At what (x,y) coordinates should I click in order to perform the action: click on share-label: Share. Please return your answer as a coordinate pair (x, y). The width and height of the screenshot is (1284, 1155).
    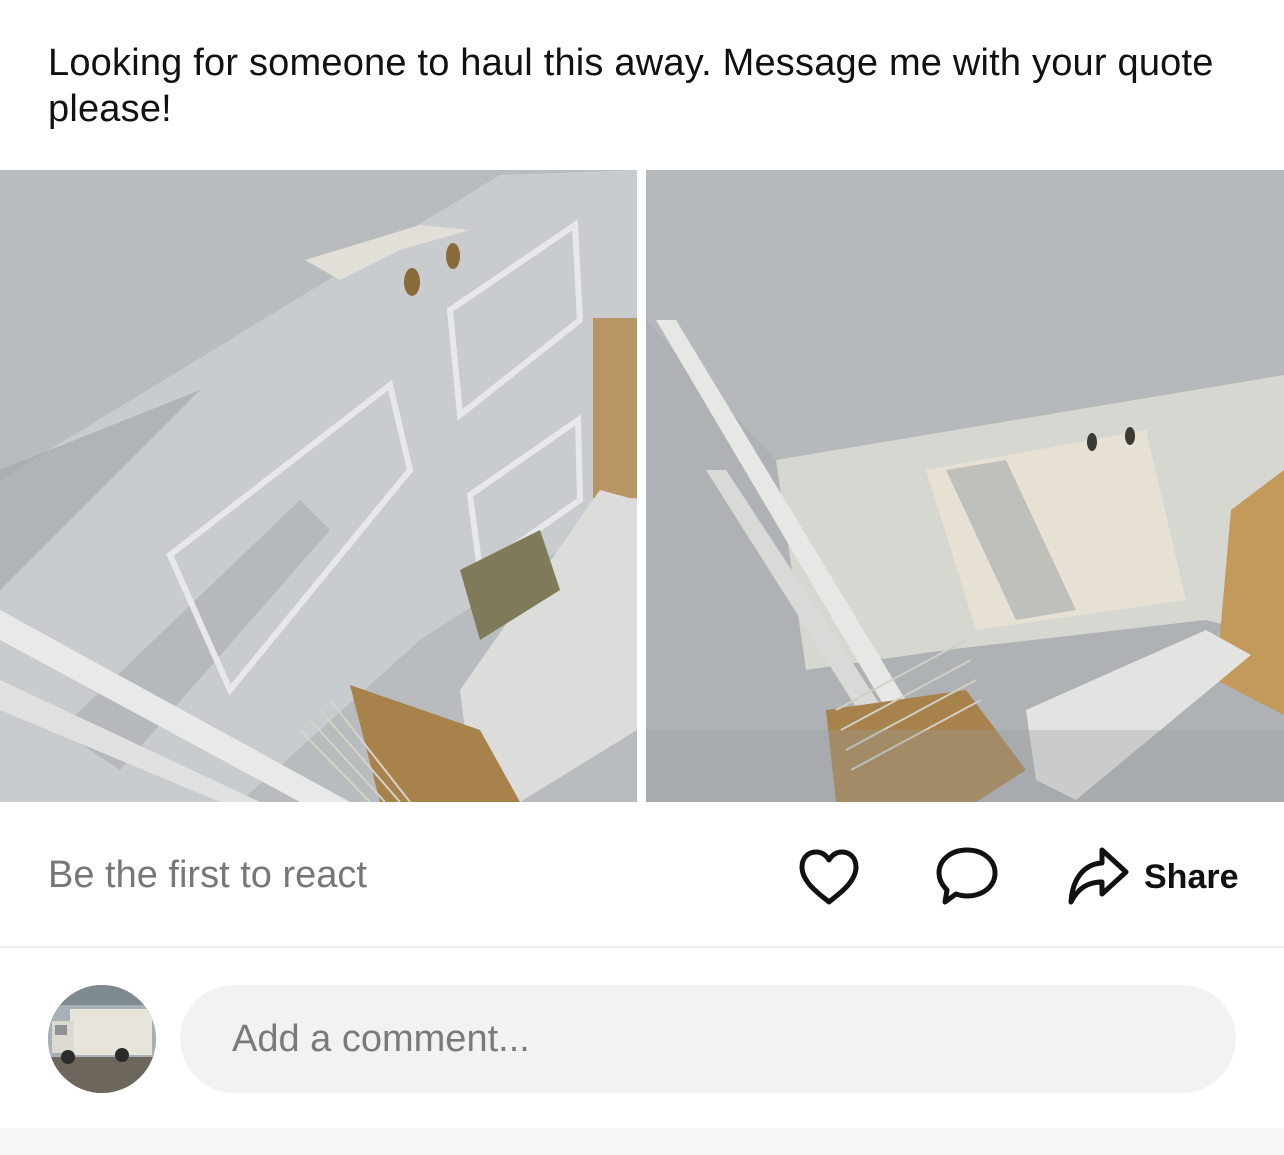
    Looking at the image, I should click on (1191, 876).